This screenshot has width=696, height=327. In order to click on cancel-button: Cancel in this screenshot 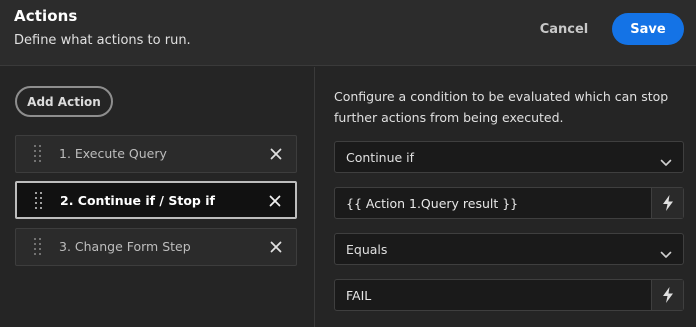, I will do `click(564, 29)`.